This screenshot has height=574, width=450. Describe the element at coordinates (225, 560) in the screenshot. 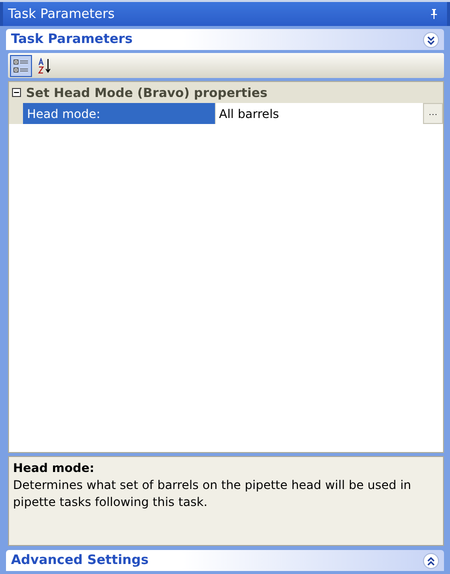

I see `section-header: Advanced Settings` at that location.